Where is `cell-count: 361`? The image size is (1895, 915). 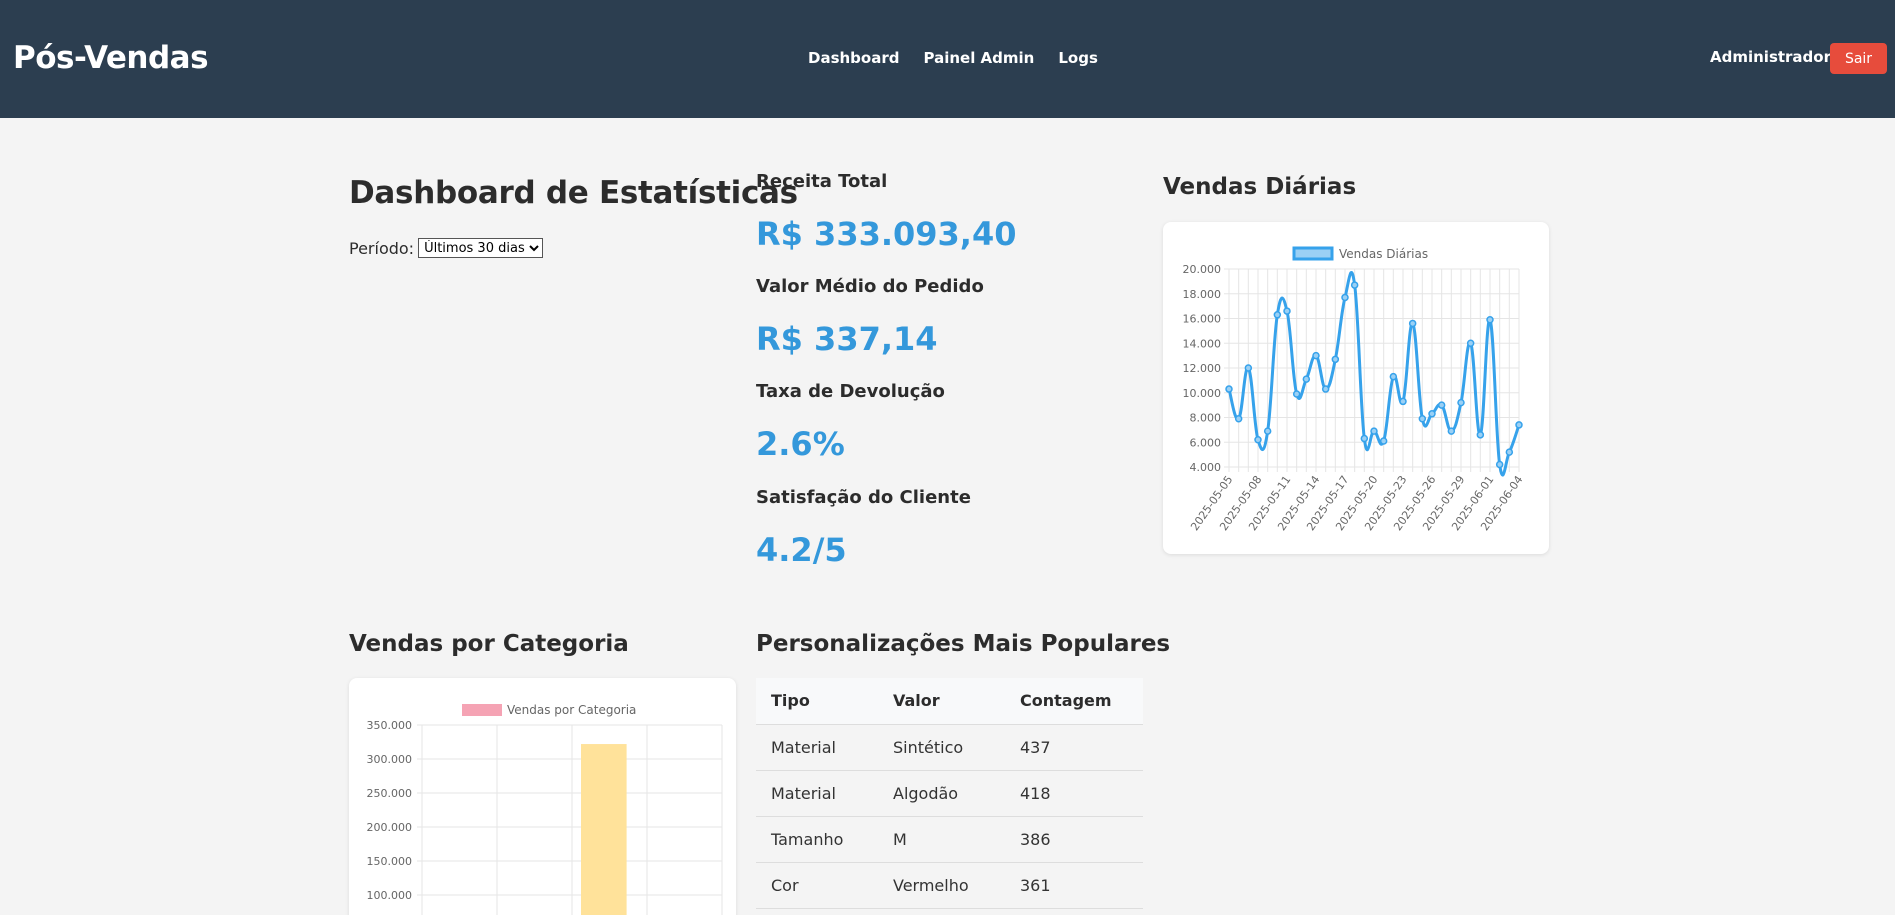
cell-count: 361 is located at coordinates (1074, 885).